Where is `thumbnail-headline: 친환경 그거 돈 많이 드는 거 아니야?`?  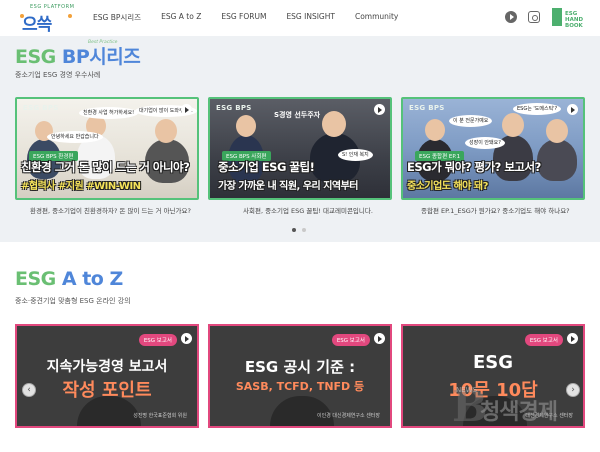
thumbnail-headline: 친환경 그거 돈 많이 드는 거 아니야? is located at coordinates (105, 167).